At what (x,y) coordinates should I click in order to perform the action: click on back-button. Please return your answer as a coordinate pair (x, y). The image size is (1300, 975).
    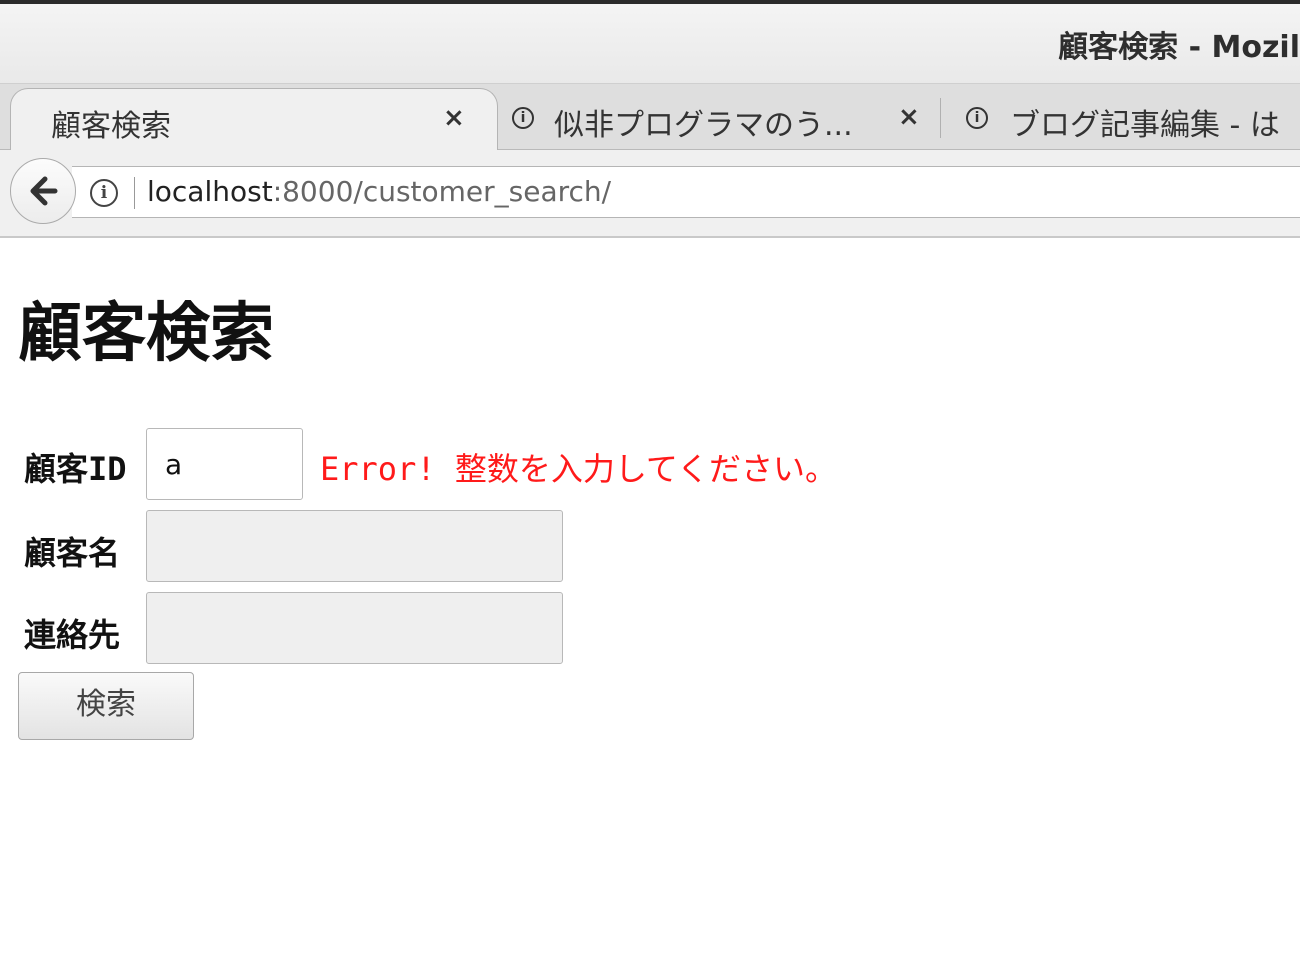
    Looking at the image, I should click on (43, 191).